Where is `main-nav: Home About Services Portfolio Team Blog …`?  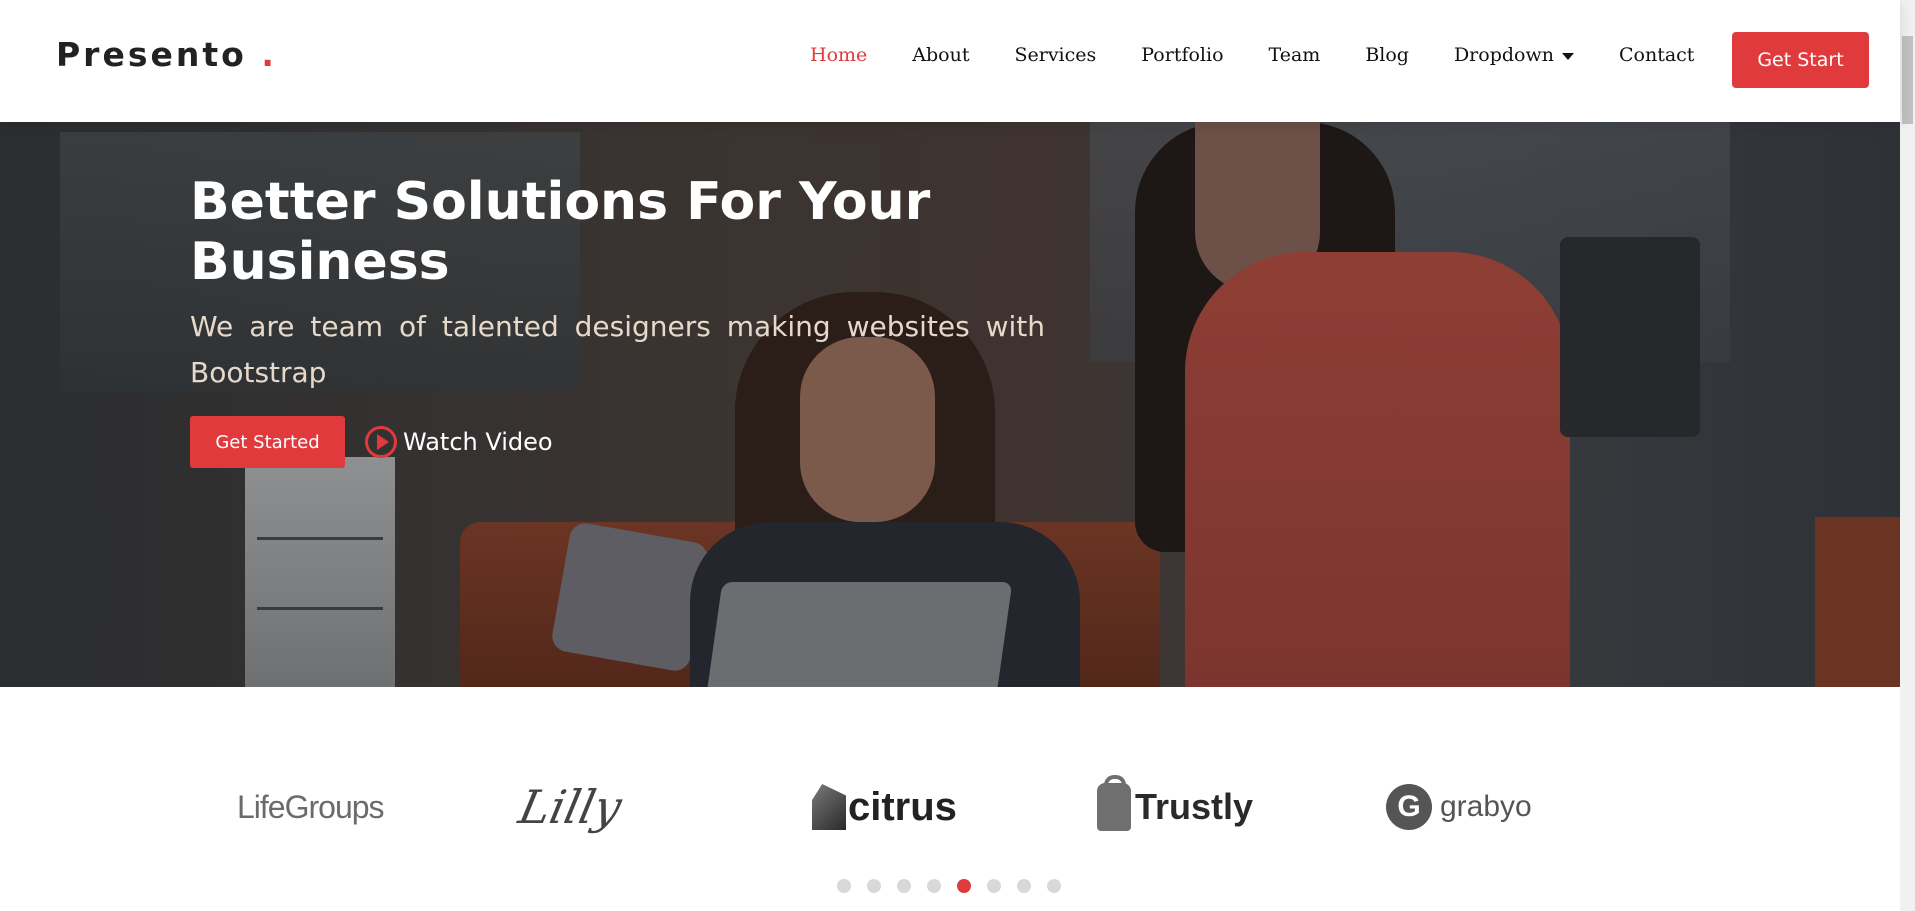
main-nav: Home About Services Portfolio Team Blog … is located at coordinates (1274, 55).